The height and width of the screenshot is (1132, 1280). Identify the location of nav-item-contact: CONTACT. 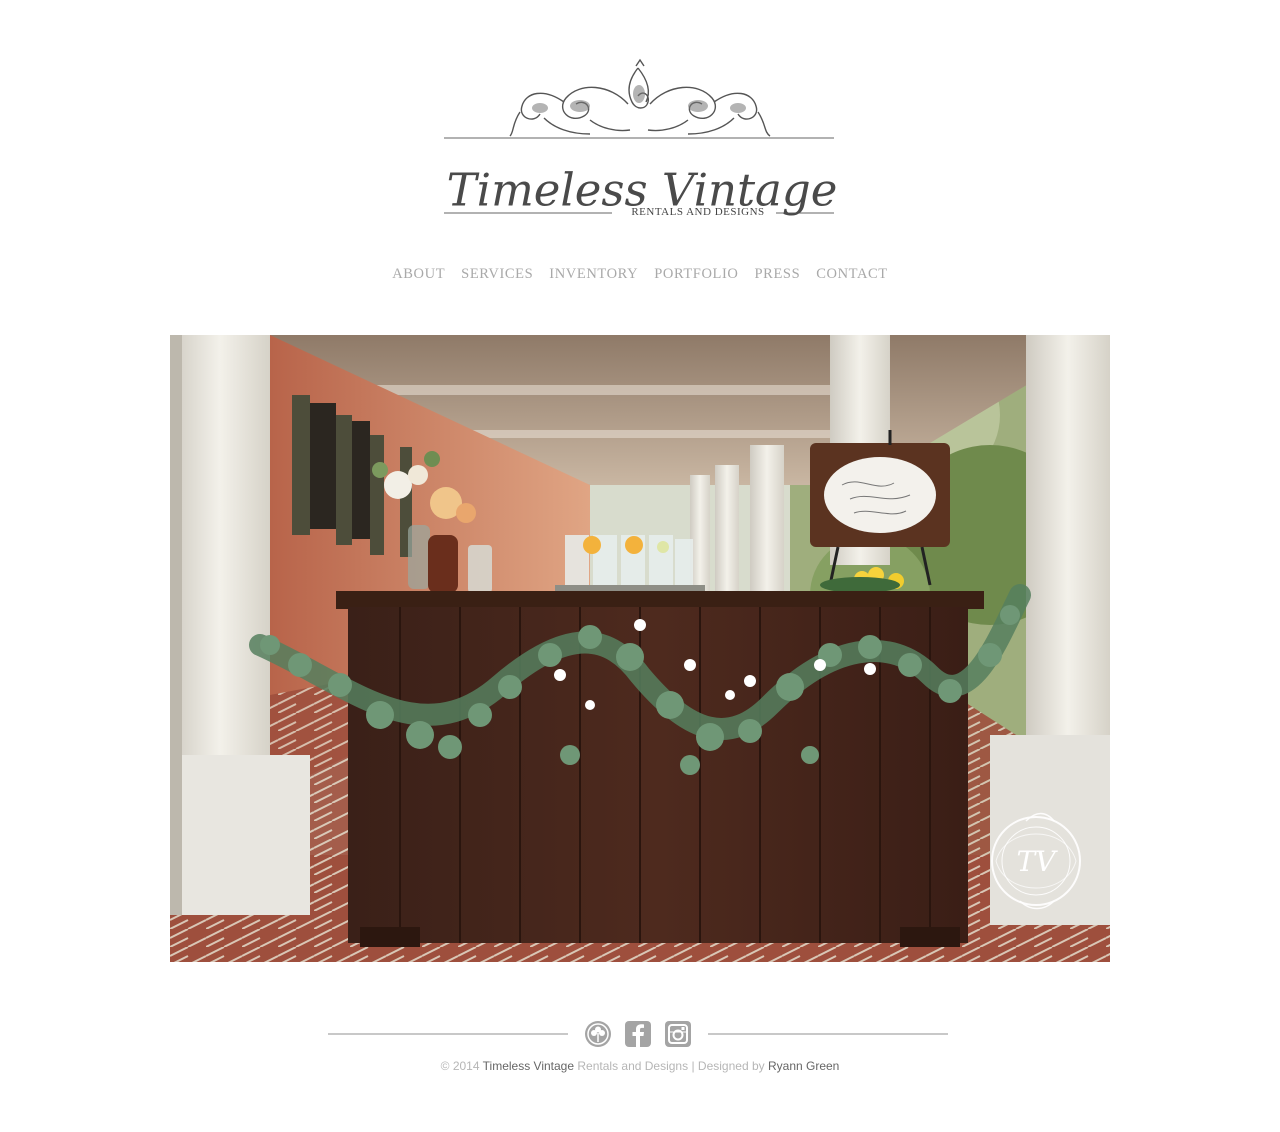
(852, 274).